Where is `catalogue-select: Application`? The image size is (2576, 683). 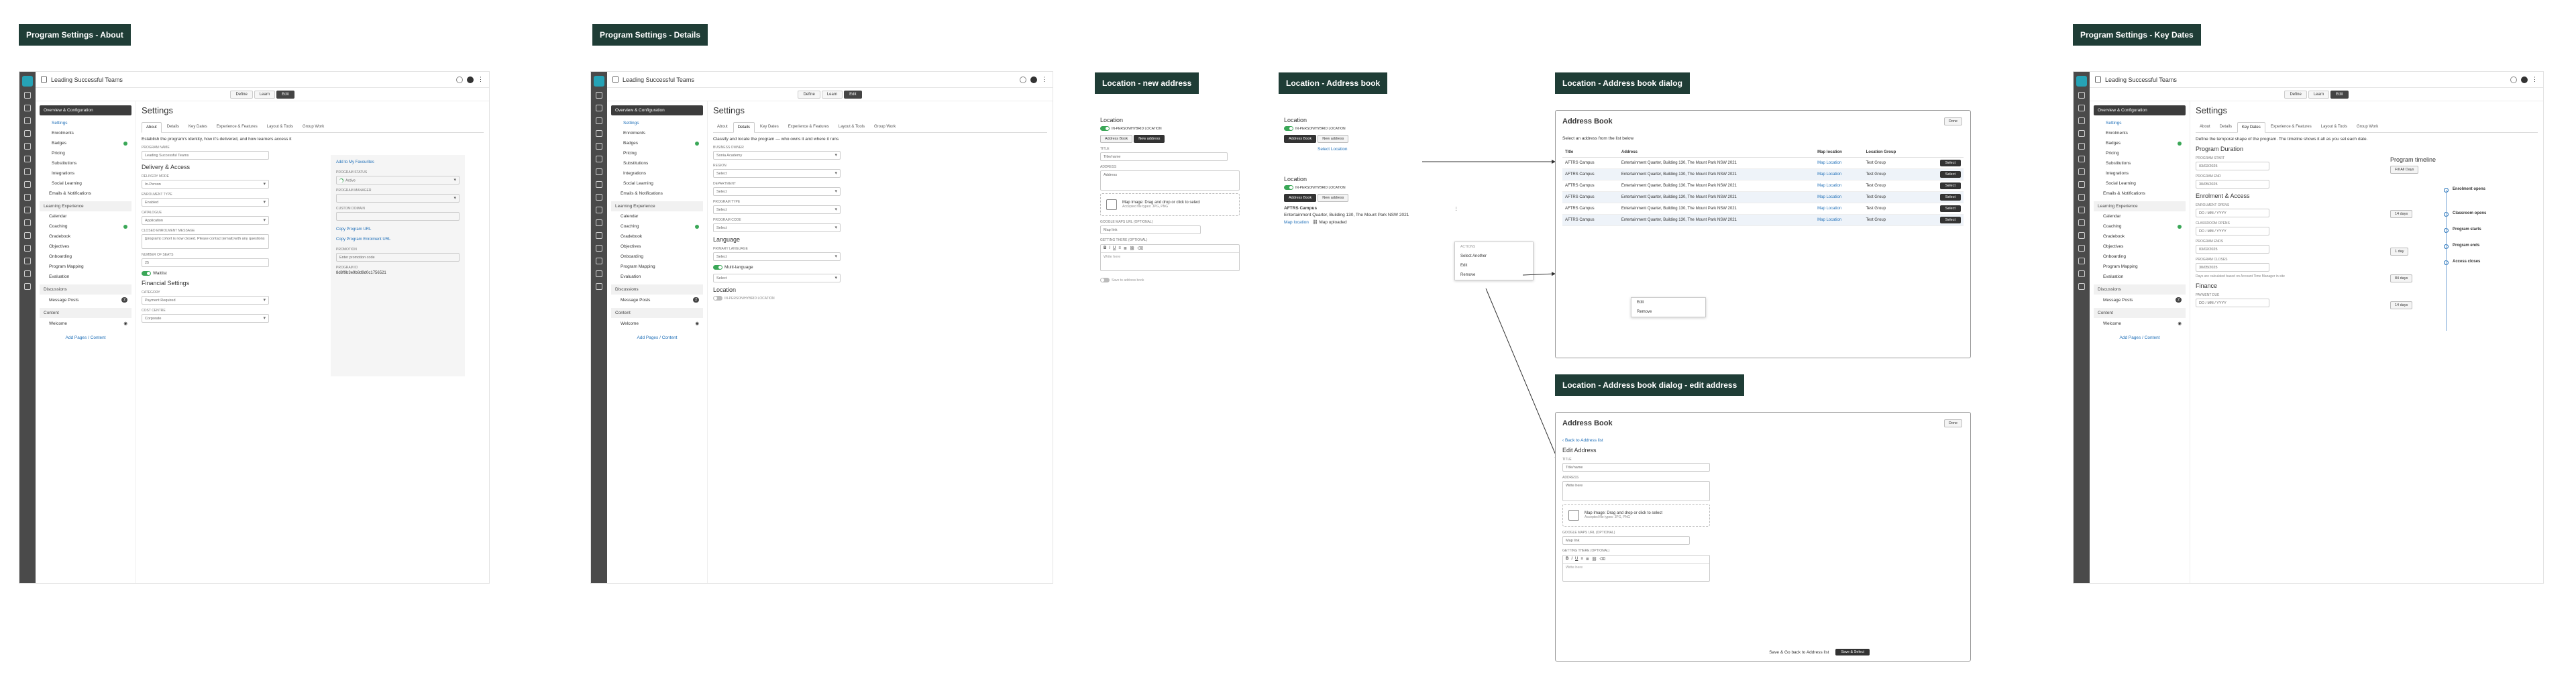
catalogue-select: Application is located at coordinates (205, 221).